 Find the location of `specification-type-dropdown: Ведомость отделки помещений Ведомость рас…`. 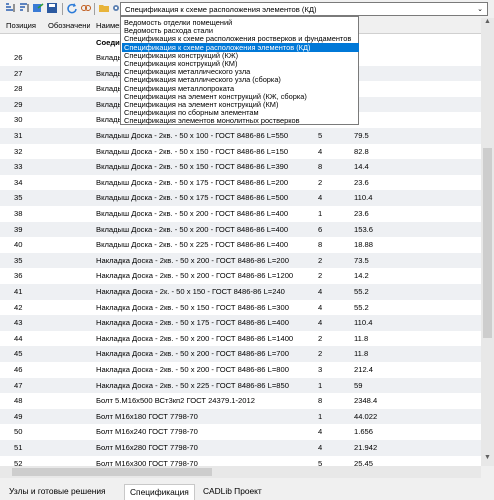

specification-type-dropdown: Ведомость отделки помещений Ведомость рас… is located at coordinates (239, 70).